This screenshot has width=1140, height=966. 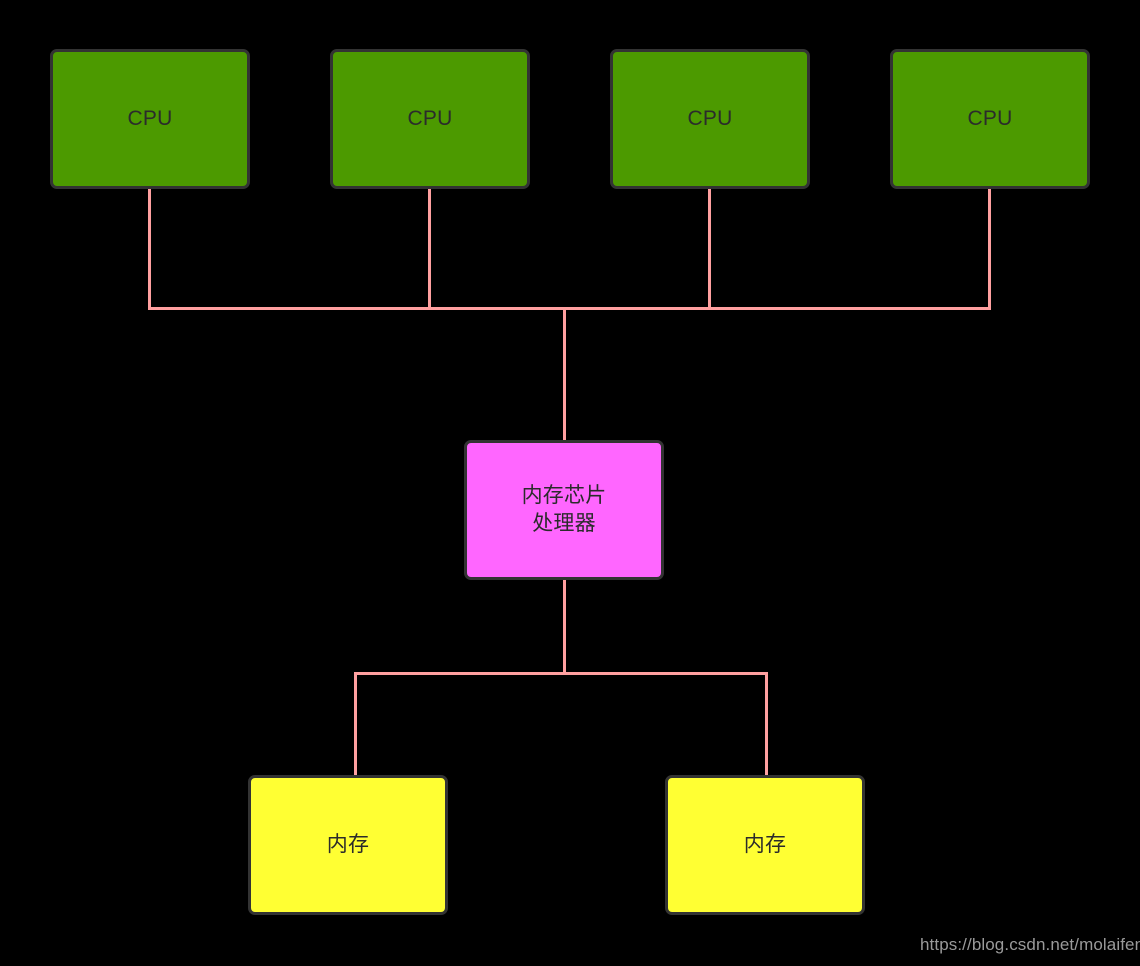 I want to click on node-label-memory-chip-processor: 内存芯片 处理器, so click(x=564, y=509).